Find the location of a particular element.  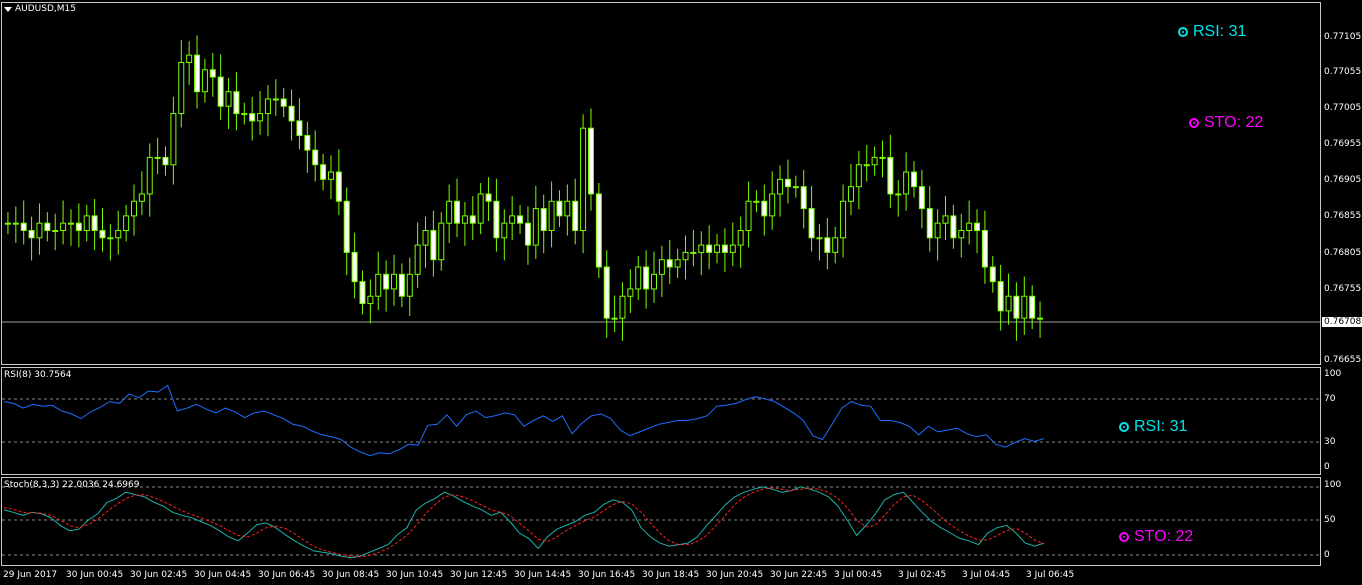

stoch-tick: 100 is located at coordinates (1333, 485).